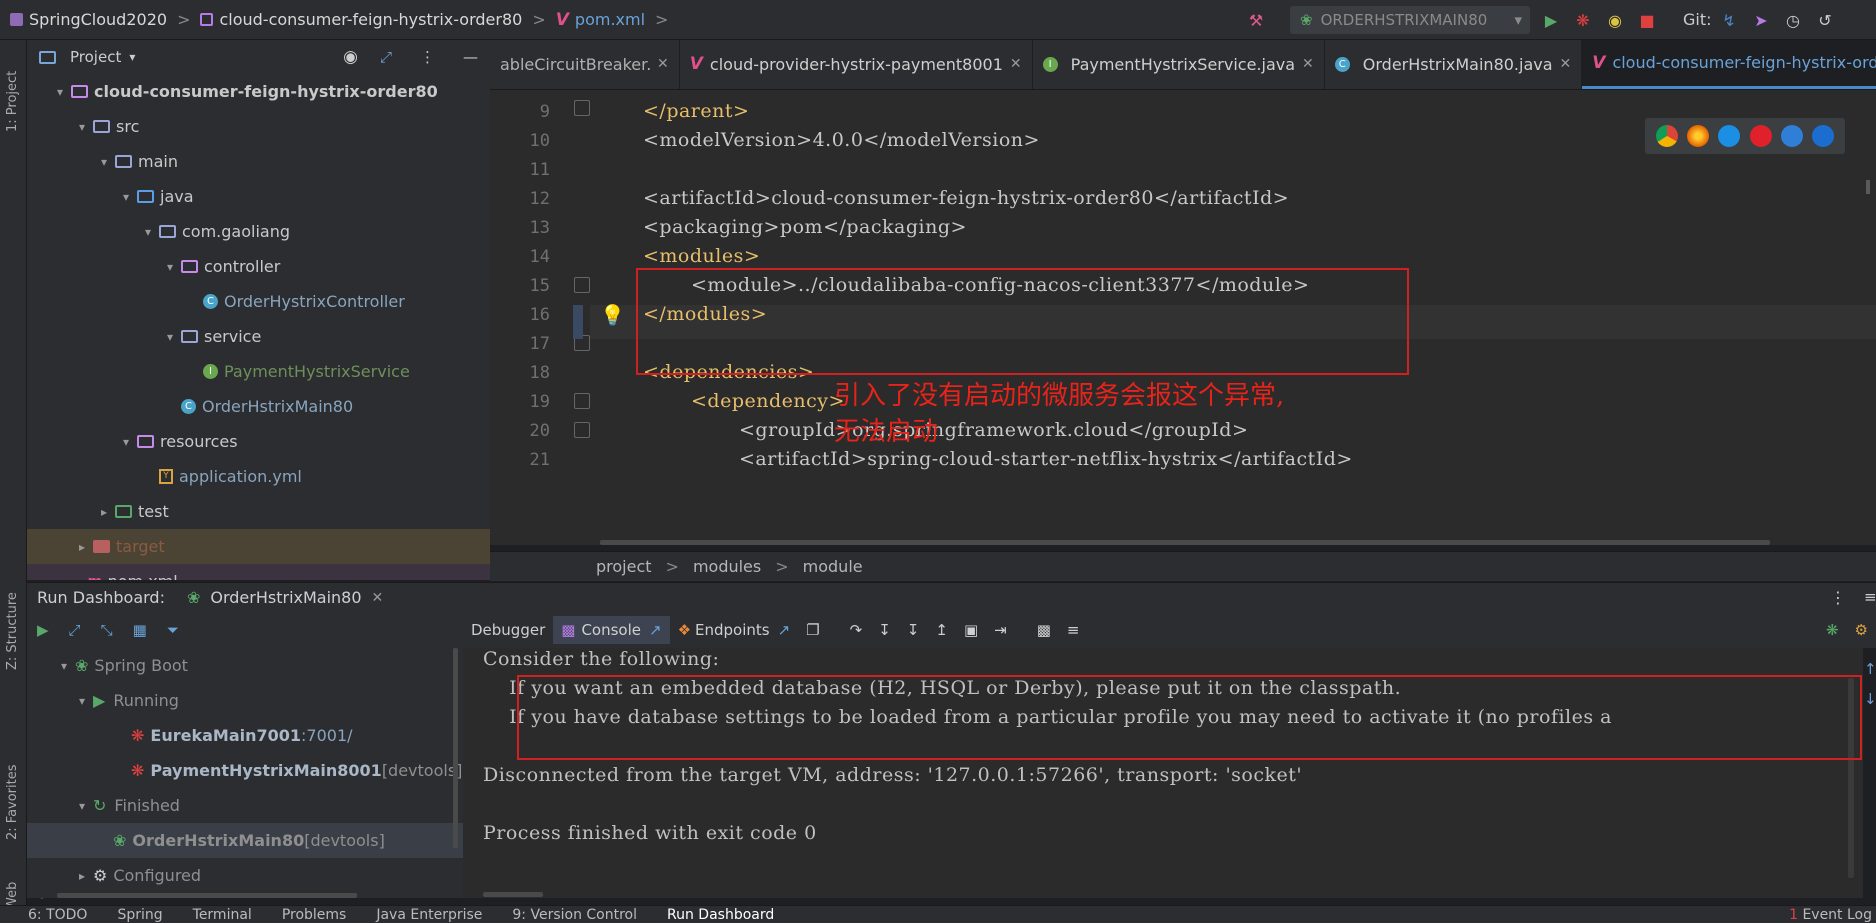  Describe the element at coordinates (258, 572) in the screenshot. I see `tree-item: m pom.xml` at that location.